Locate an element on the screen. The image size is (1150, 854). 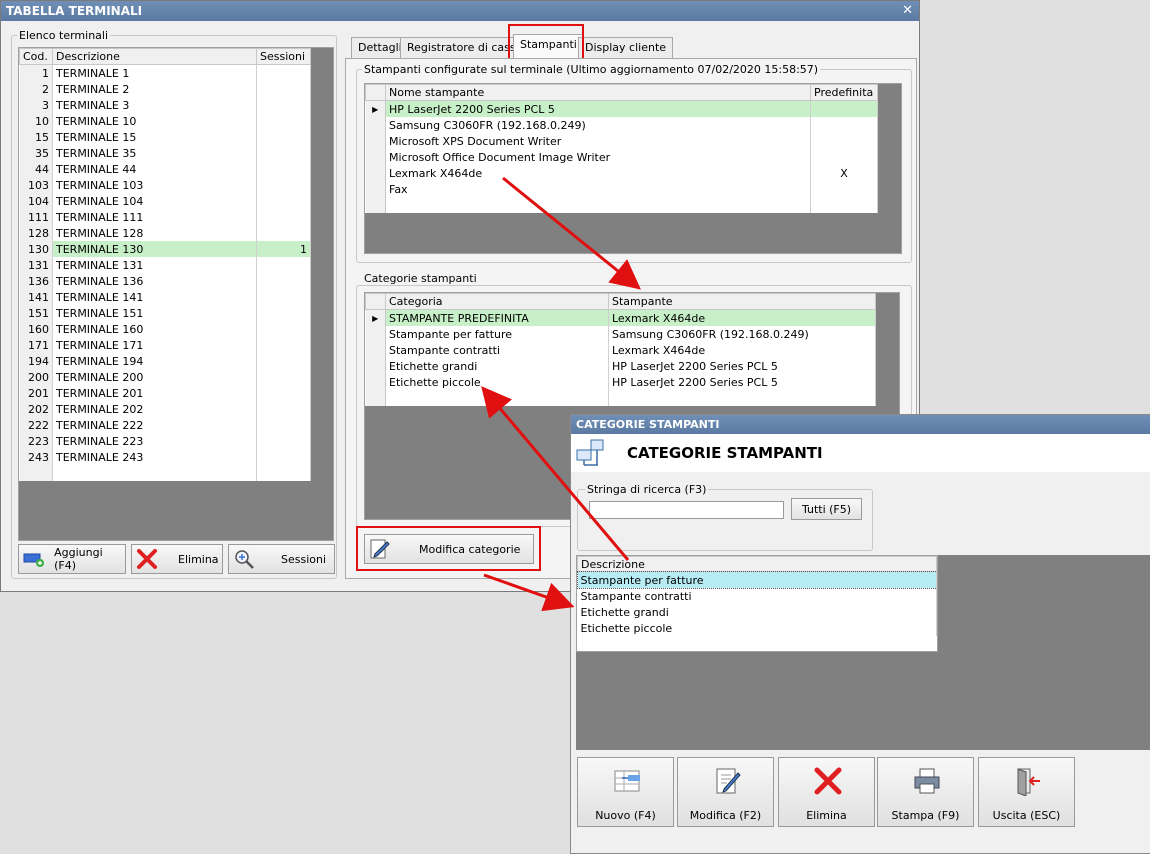
column-header-nome-stampante: Nome stampante is located at coordinates (598, 92).